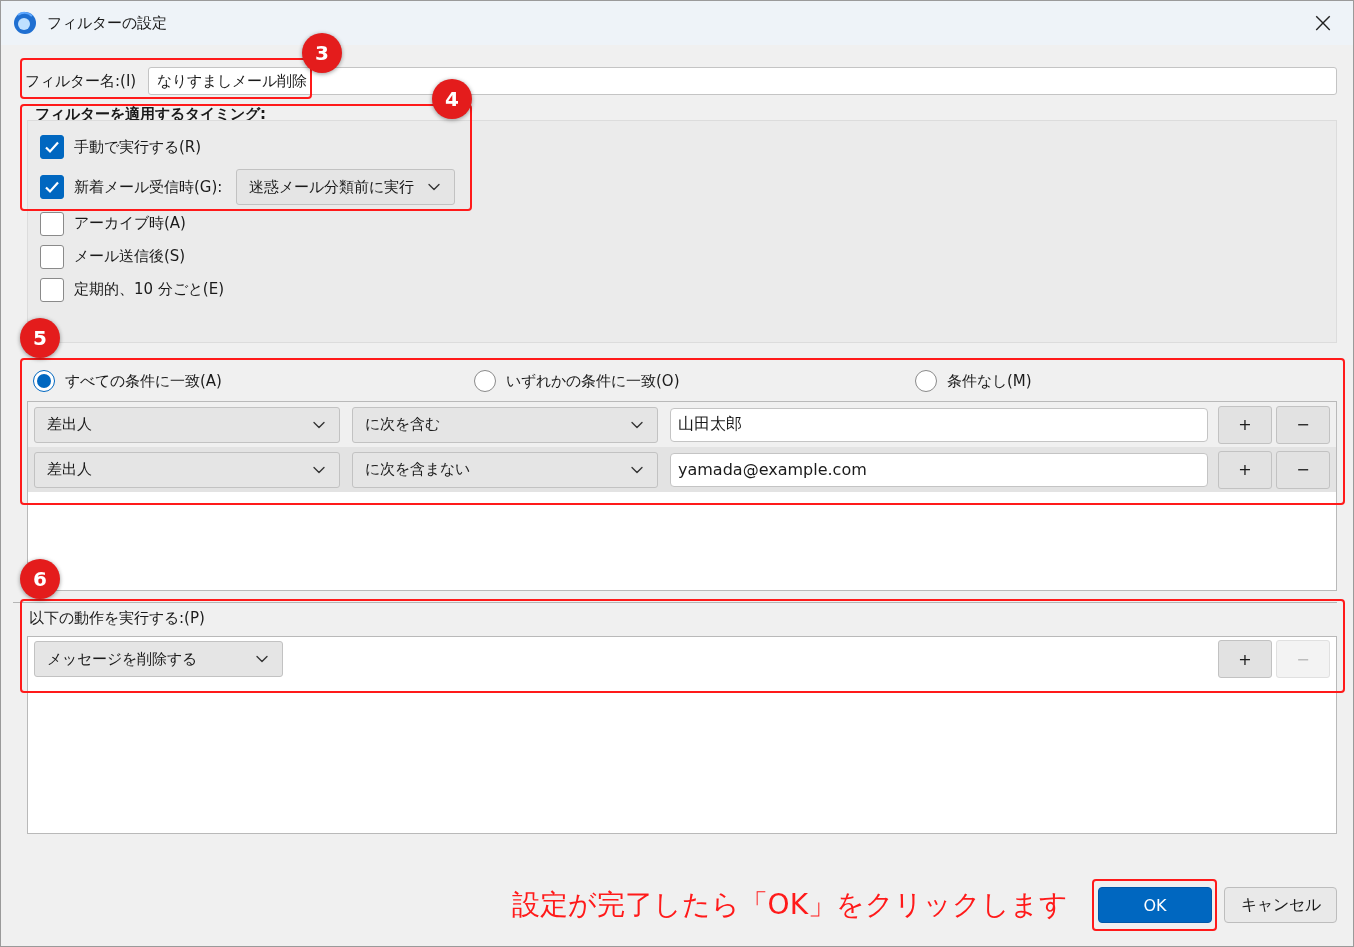 The height and width of the screenshot is (947, 1354). Describe the element at coordinates (158, 659) in the screenshot. I see `action-dropdown: メッセージを削除する` at that location.